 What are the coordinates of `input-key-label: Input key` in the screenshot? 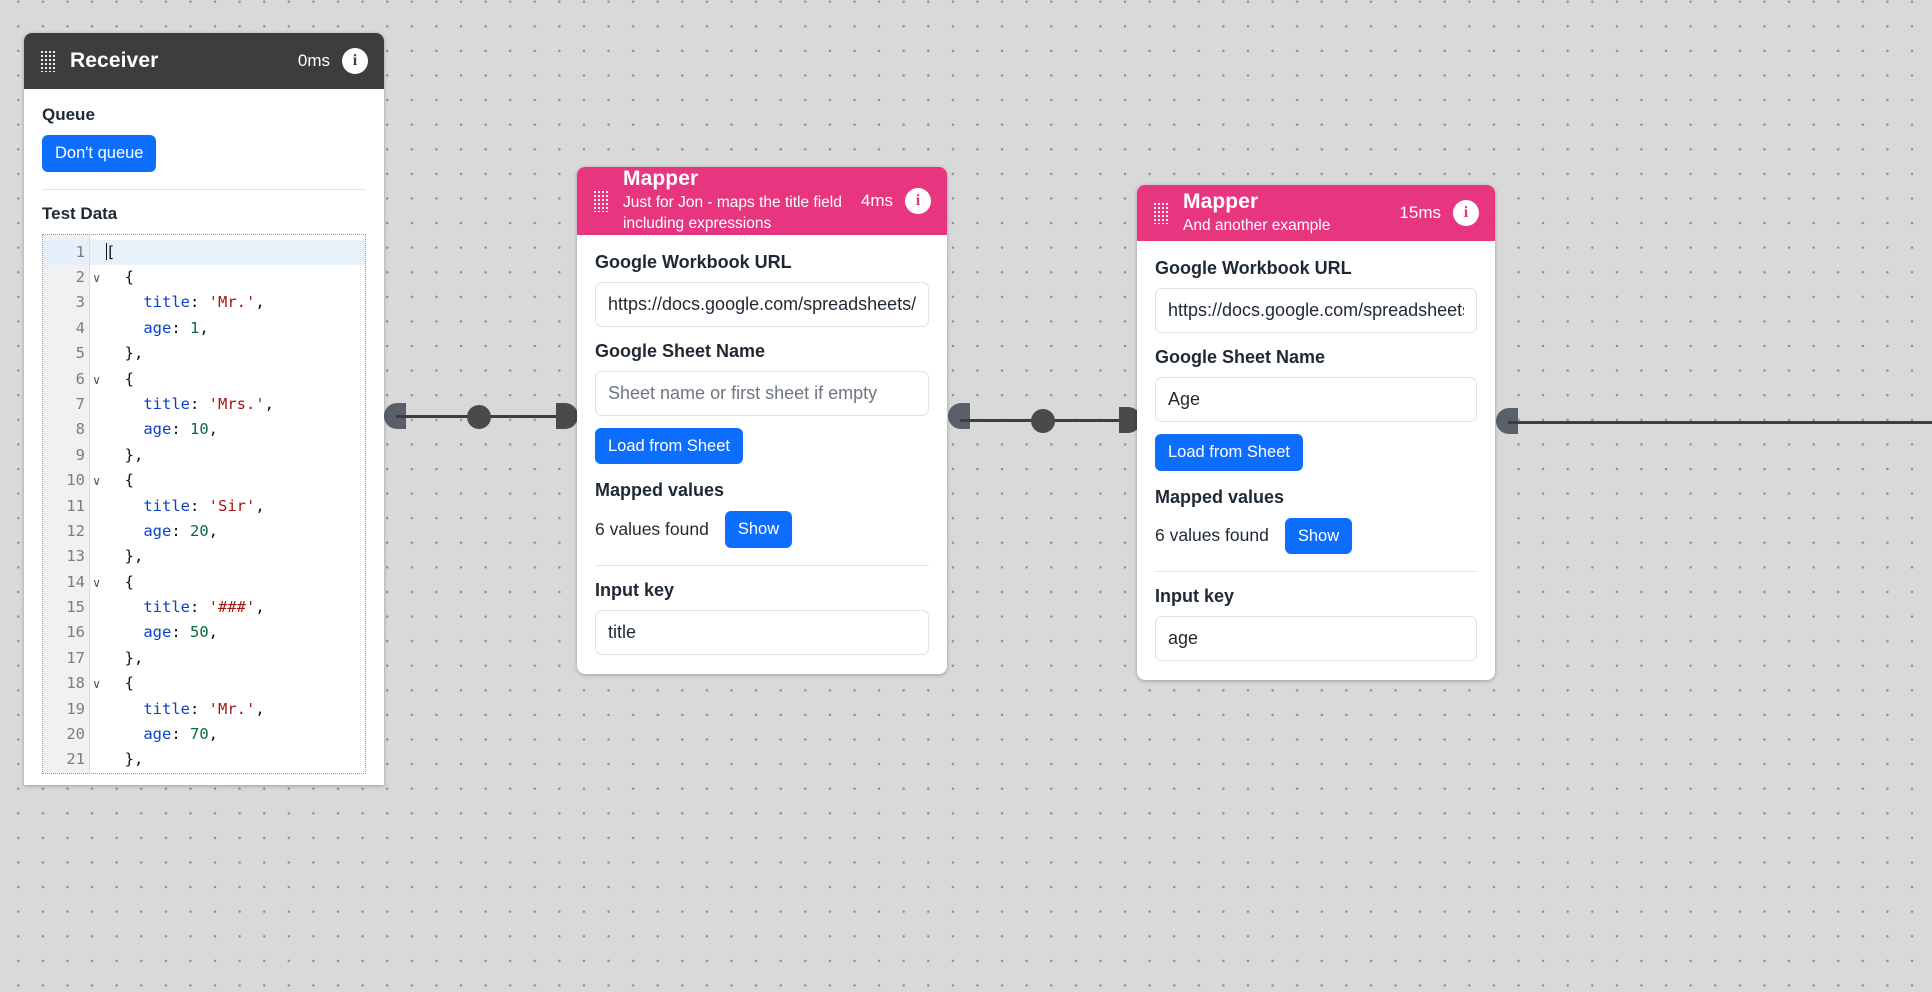 It's located at (1195, 596).